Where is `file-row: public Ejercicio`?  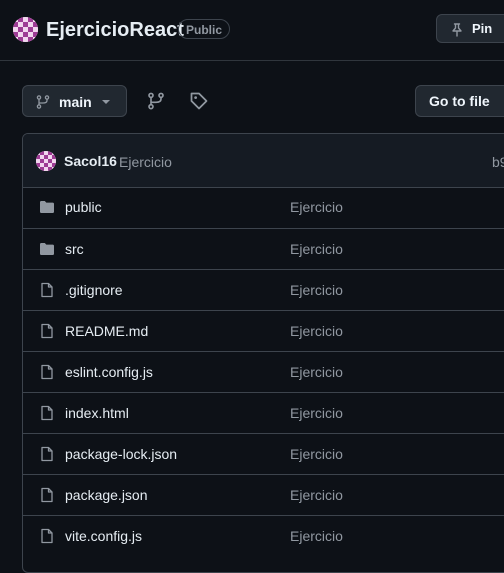 file-row: public Ejercicio is located at coordinates (263, 207).